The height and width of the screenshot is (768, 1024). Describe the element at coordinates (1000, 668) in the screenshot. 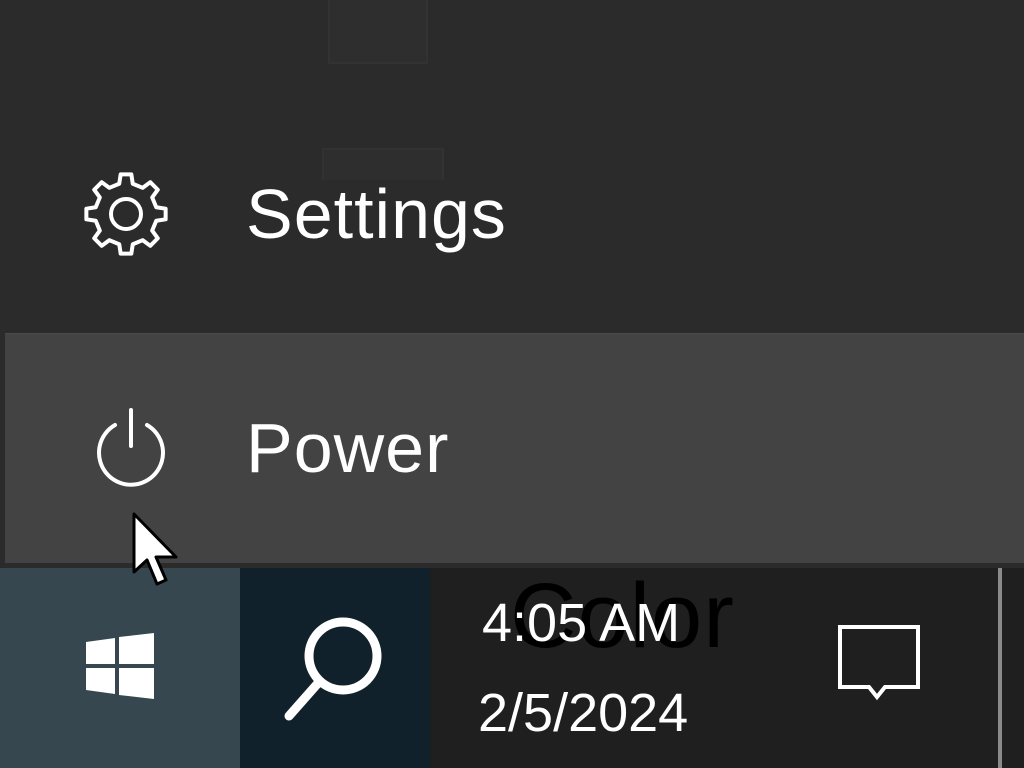

I see `divider` at that location.